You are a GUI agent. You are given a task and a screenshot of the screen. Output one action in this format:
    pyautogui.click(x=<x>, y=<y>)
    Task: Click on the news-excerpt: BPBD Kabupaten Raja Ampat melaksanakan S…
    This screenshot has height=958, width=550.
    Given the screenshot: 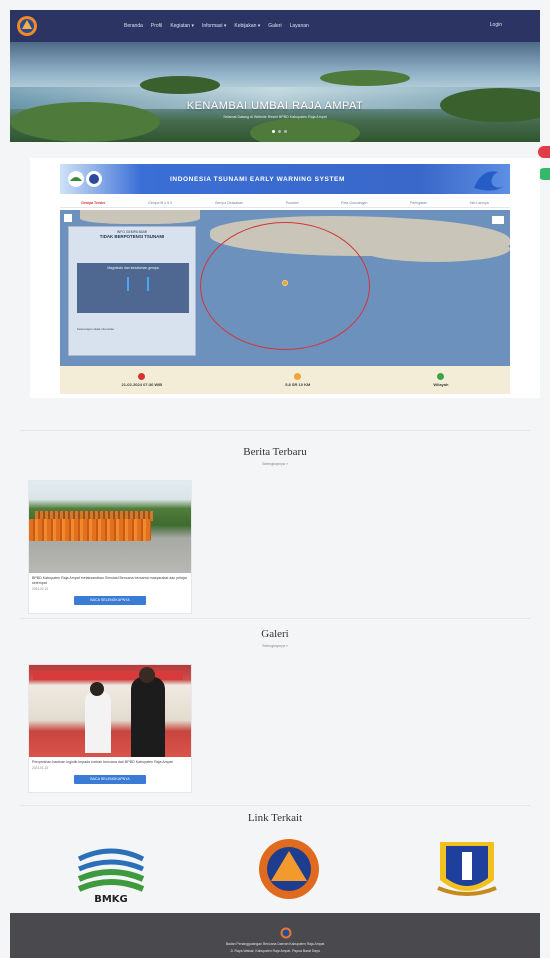 What is the action you would take?
    pyautogui.click(x=110, y=580)
    